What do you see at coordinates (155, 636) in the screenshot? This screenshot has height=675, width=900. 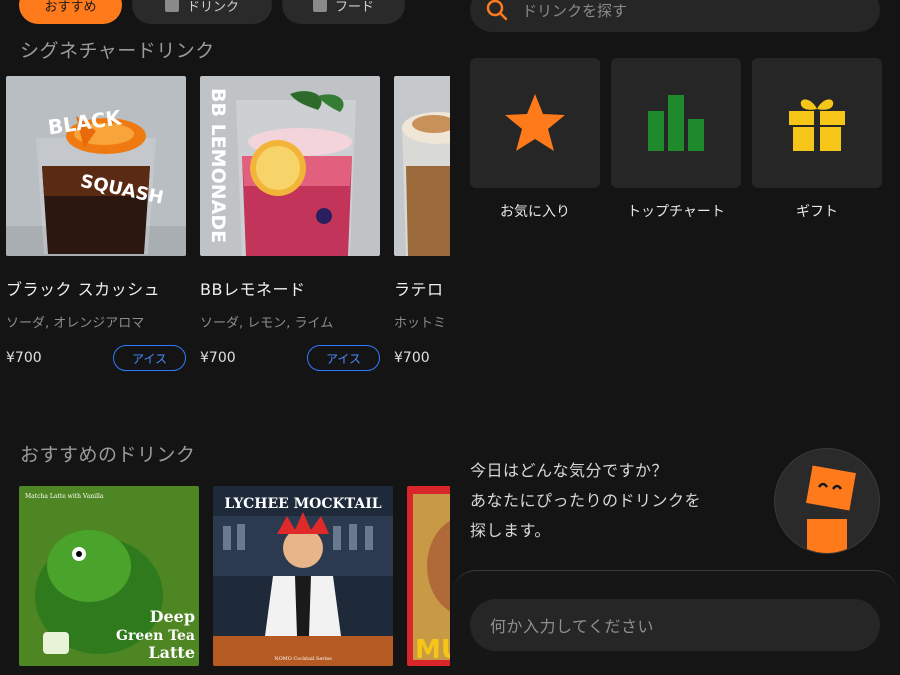 I see `art-text: Green Tea` at bounding box center [155, 636].